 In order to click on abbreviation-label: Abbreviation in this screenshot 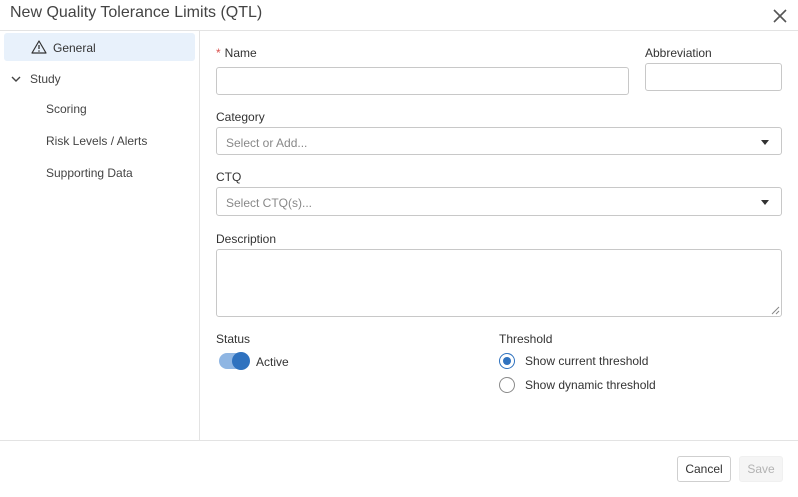, I will do `click(678, 53)`.